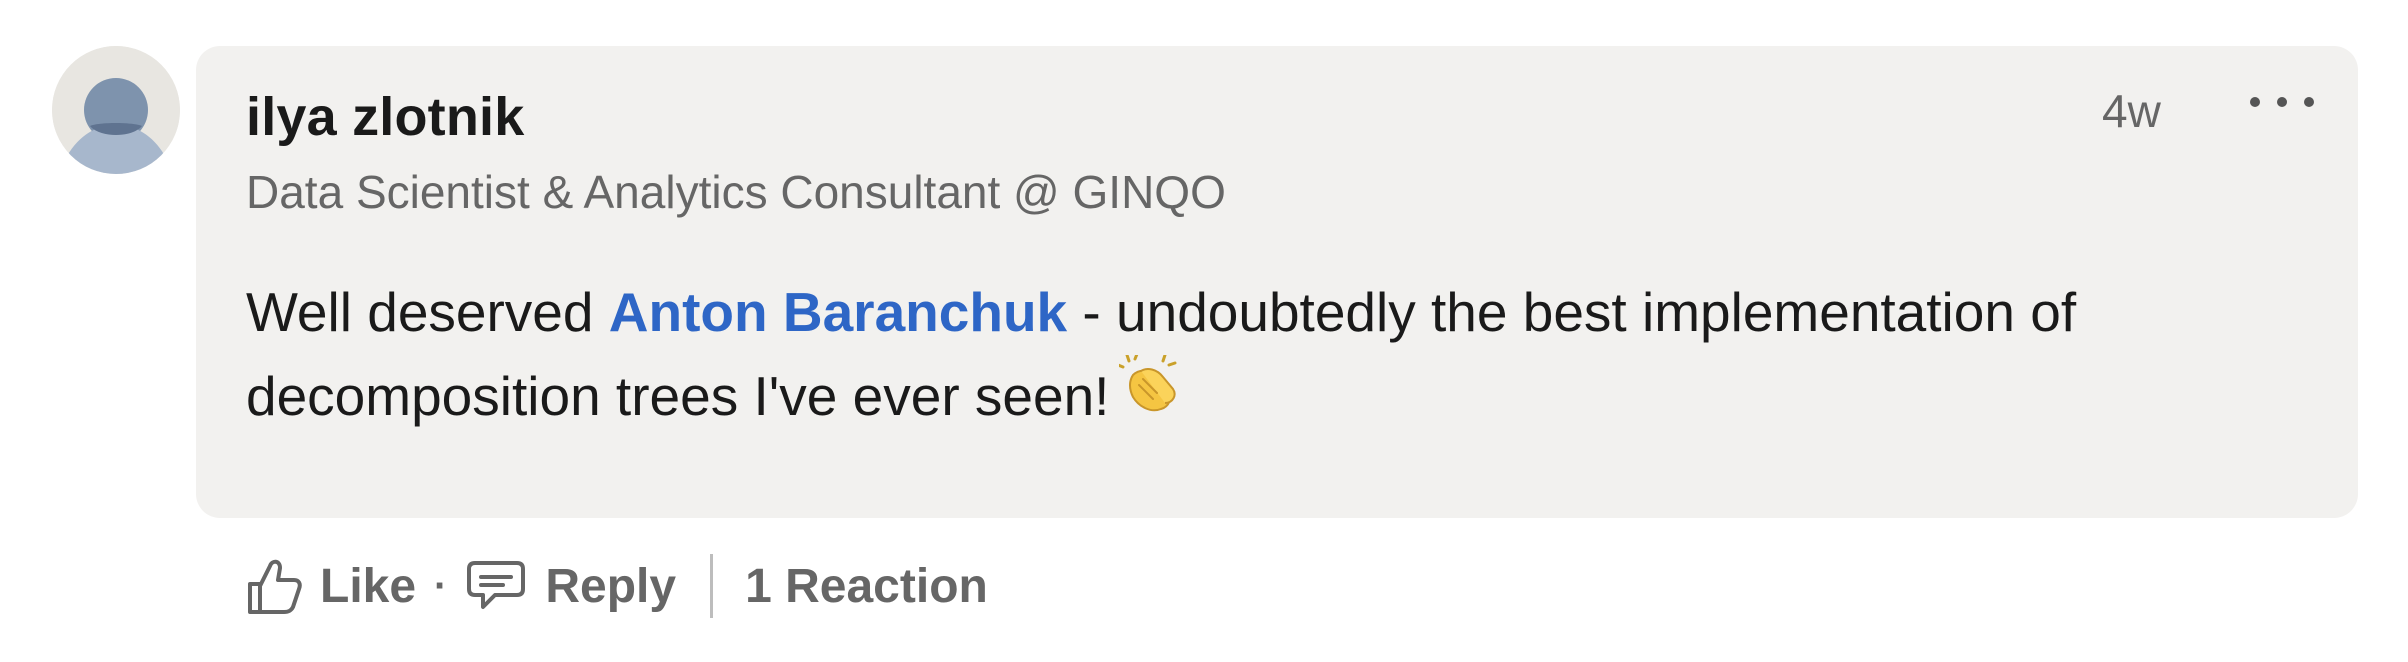 This screenshot has height=662, width=2408. Describe the element at coordinates (611, 586) in the screenshot. I see `reply-label: Reply` at that location.